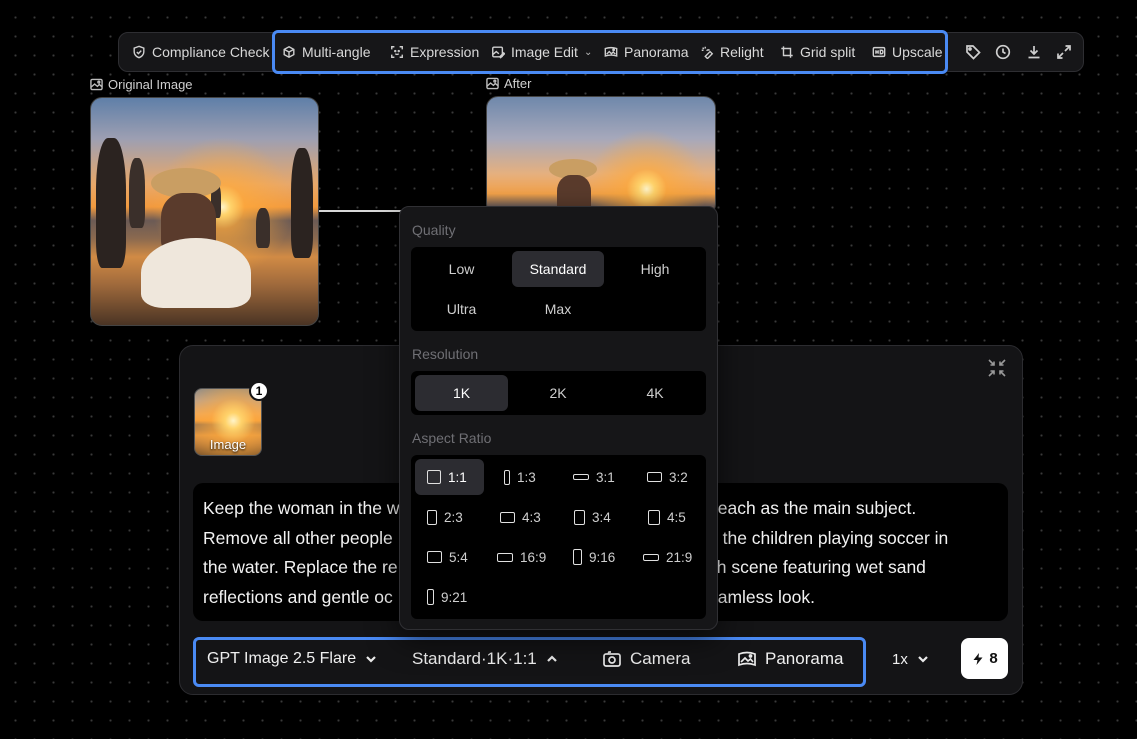 Image resolution: width=1137 pixels, height=739 pixels. What do you see at coordinates (505, 557) in the screenshot?
I see `widescreen-rectangle-icon` at bounding box center [505, 557].